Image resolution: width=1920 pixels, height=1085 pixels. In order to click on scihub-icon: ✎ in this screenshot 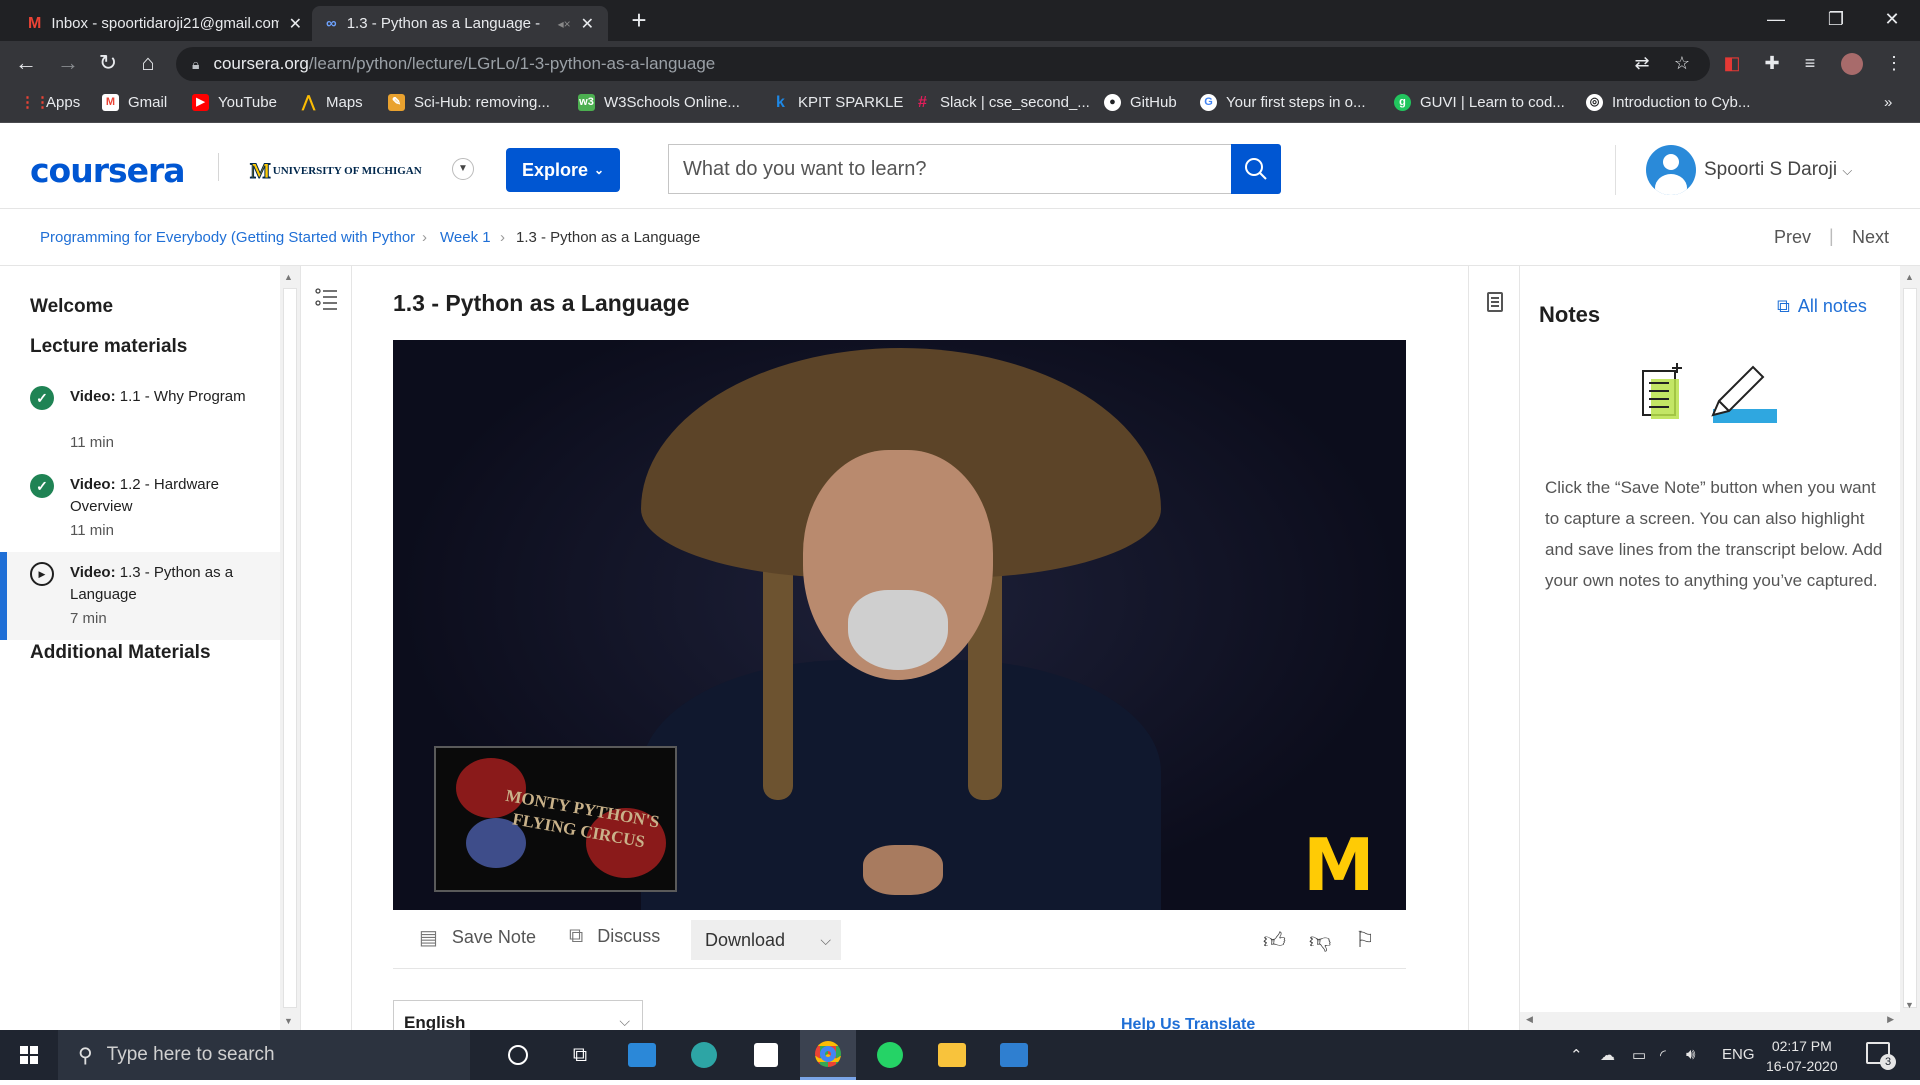, I will do `click(396, 102)`.